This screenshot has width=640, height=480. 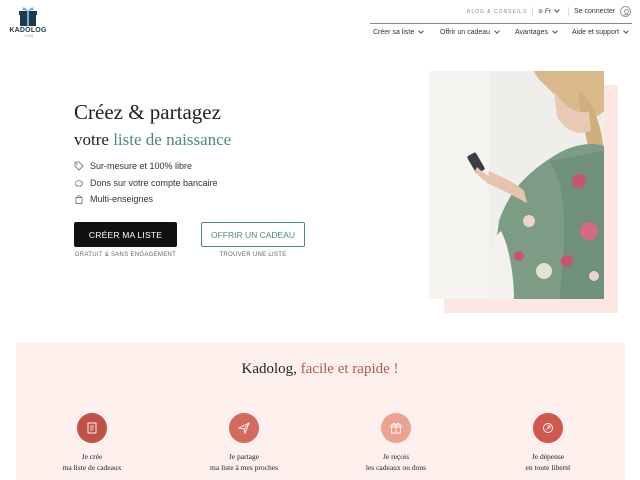 I want to click on step-receive: Je reçois les cadeaux ou dons, so click(x=396, y=443).